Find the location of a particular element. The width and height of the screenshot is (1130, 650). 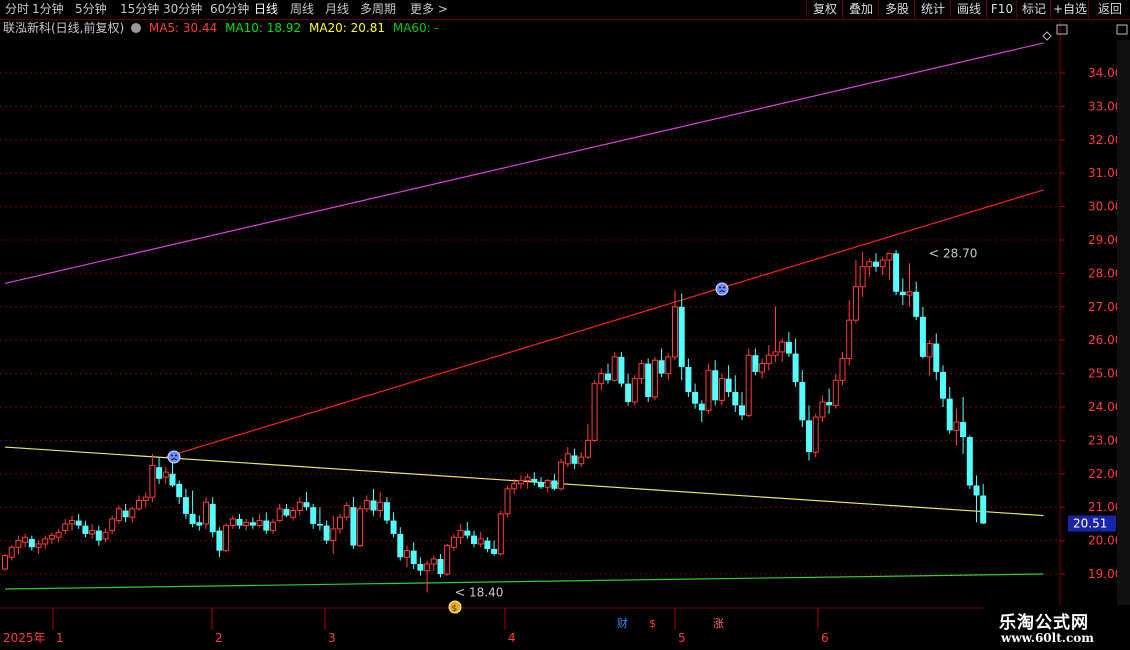

month-label: 3 is located at coordinates (332, 638).